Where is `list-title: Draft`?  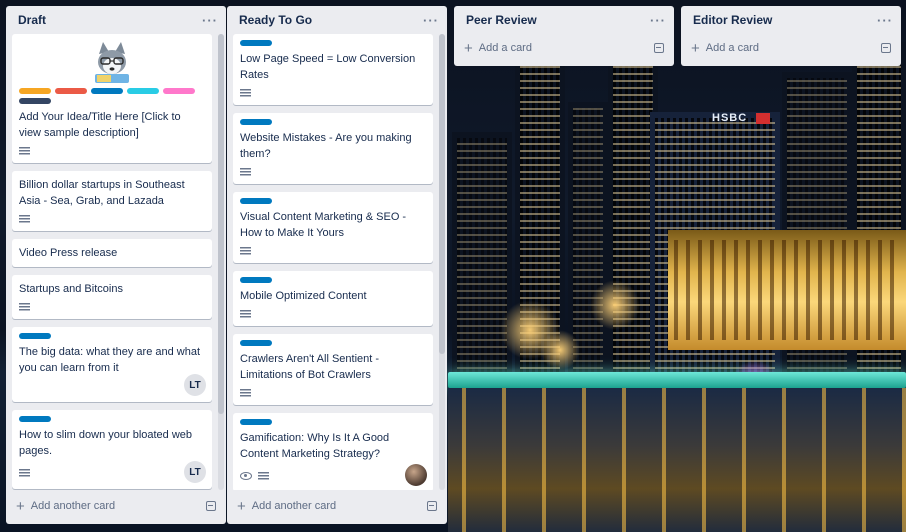 list-title: Draft is located at coordinates (32, 20).